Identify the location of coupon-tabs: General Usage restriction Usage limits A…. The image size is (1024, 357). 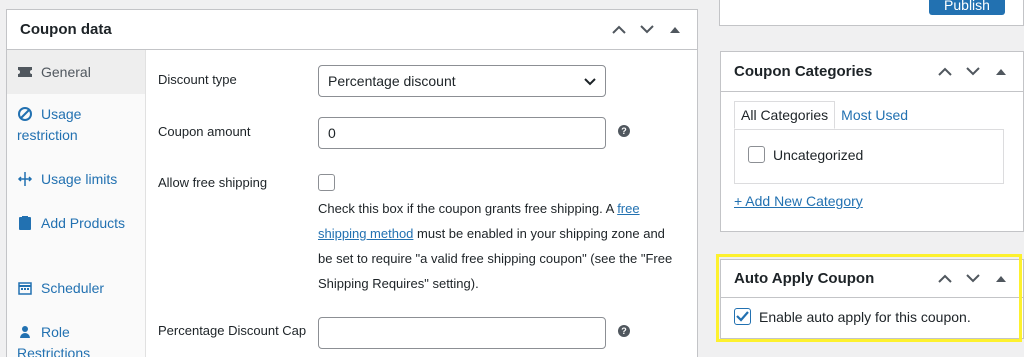
(76, 203).